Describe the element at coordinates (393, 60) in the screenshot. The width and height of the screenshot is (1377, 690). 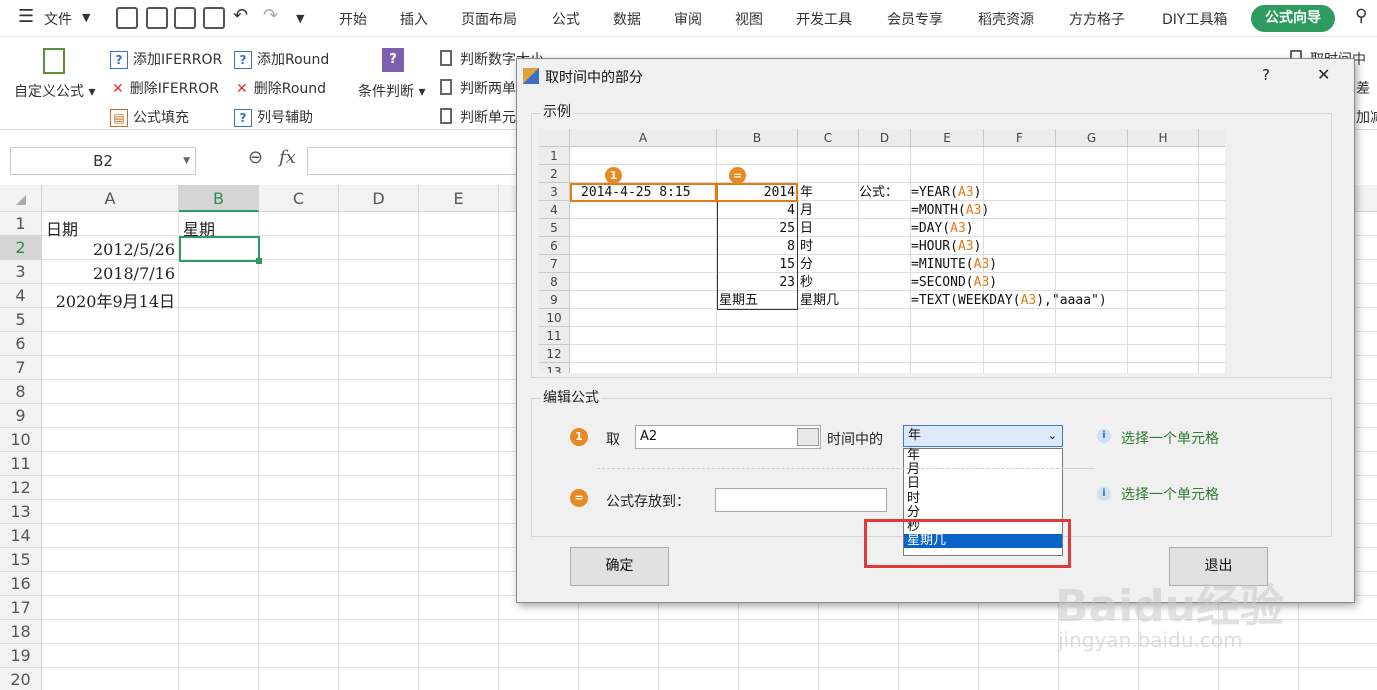
I see `condition-icon: ?` at that location.